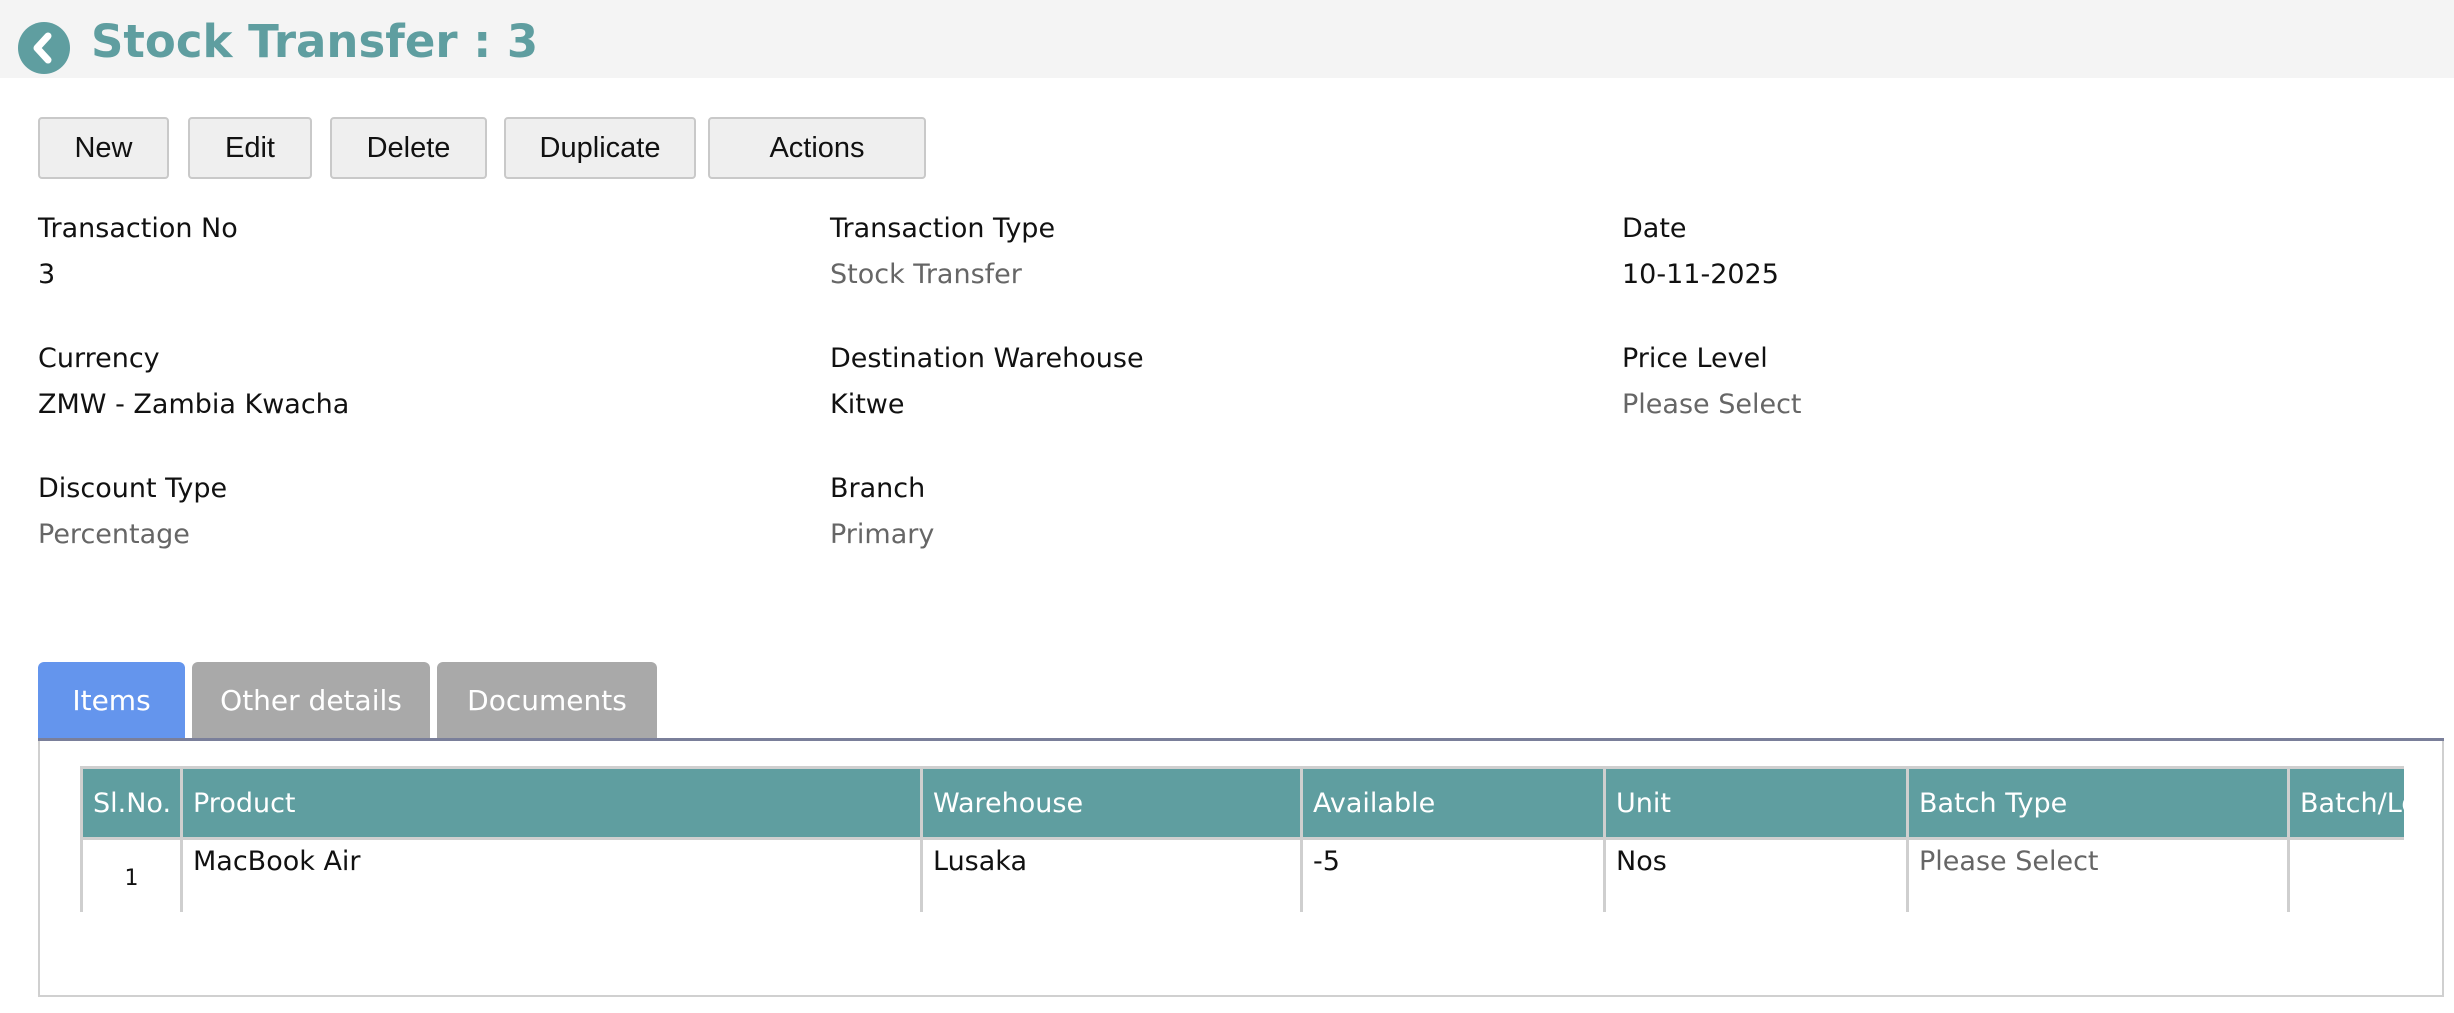  I want to click on field-destination-warehouse: Destination Warehouse Kitwe, so click(987, 382).